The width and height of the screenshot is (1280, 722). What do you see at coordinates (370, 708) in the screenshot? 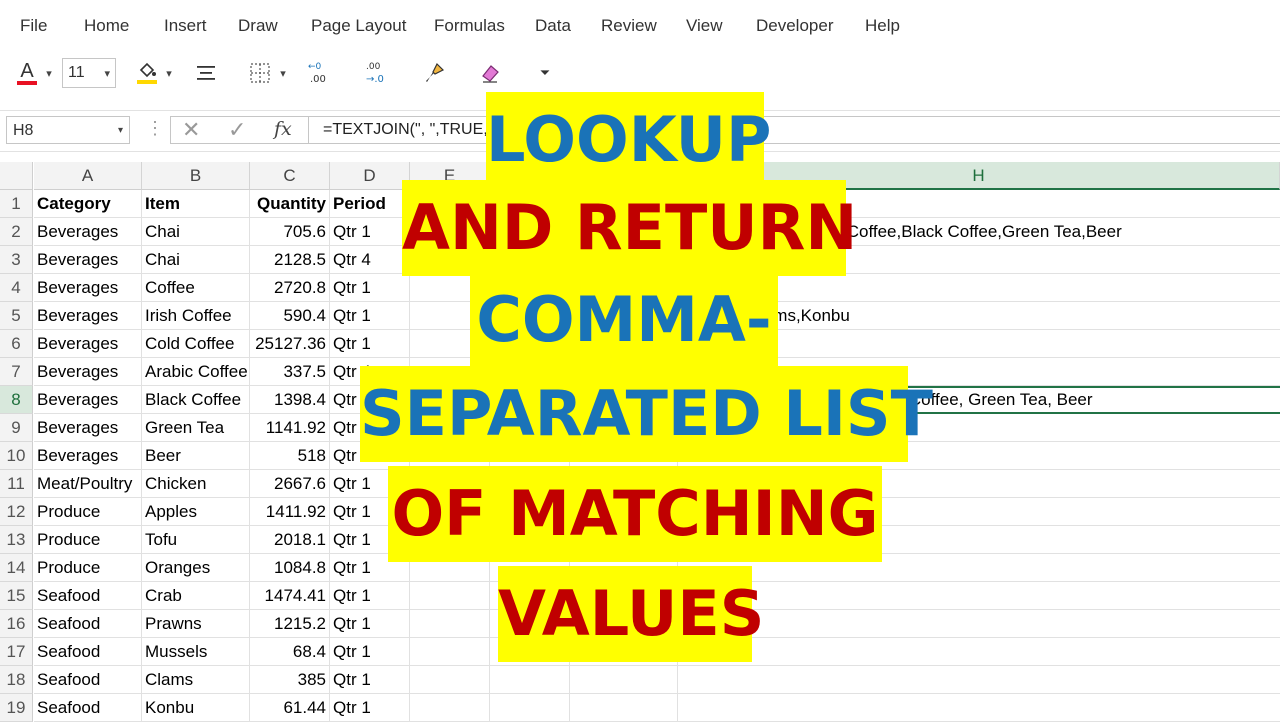
I see `cell-d19: Qtr 1` at bounding box center [370, 708].